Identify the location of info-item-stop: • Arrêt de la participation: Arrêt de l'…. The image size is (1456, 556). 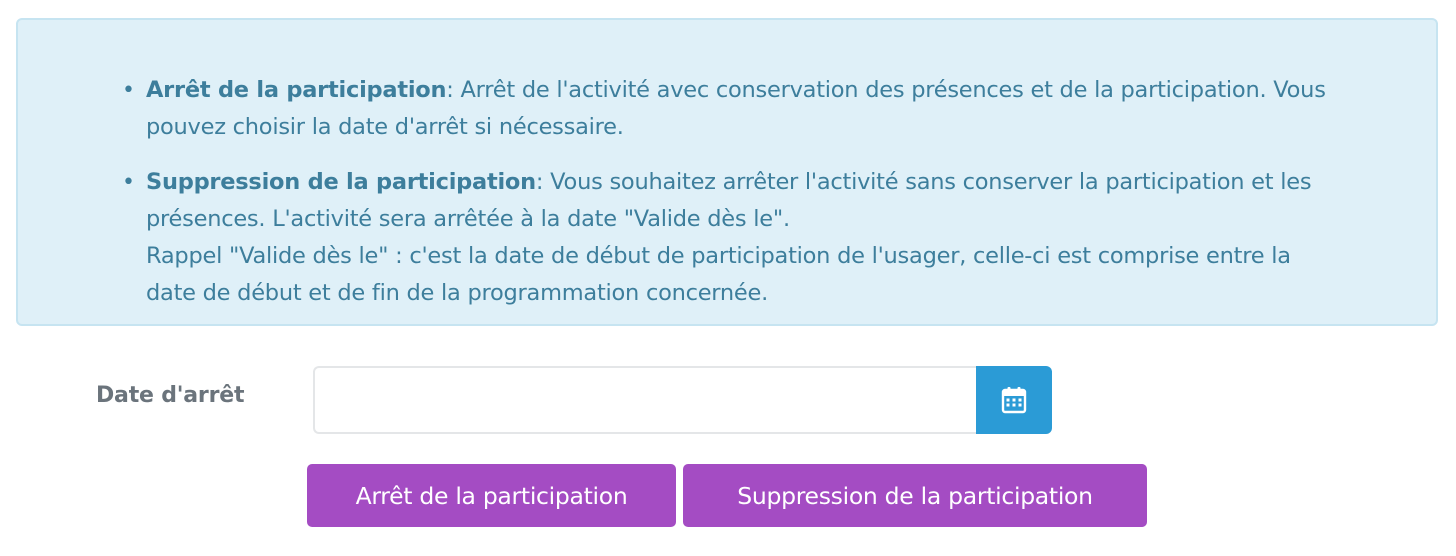
(770, 109).